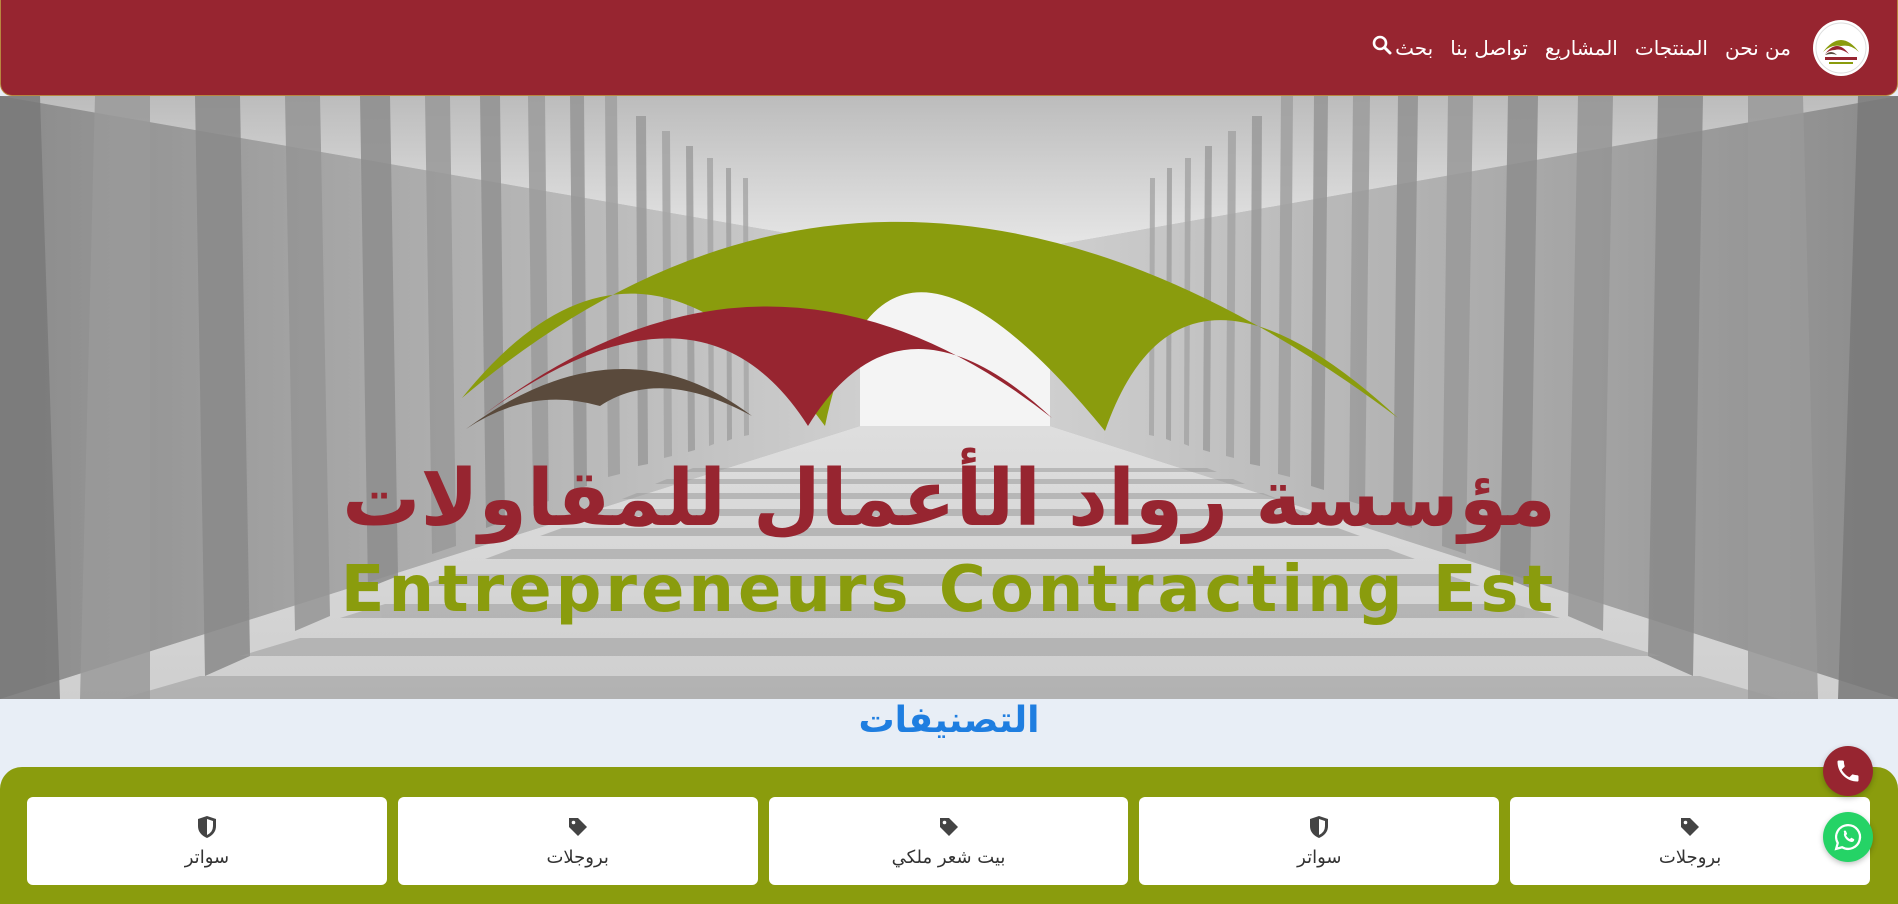 The height and width of the screenshot is (904, 1898). What do you see at coordinates (1690, 841) in the screenshot?
I see `category-card-pergolas: بروجلات` at bounding box center [1690, 841].